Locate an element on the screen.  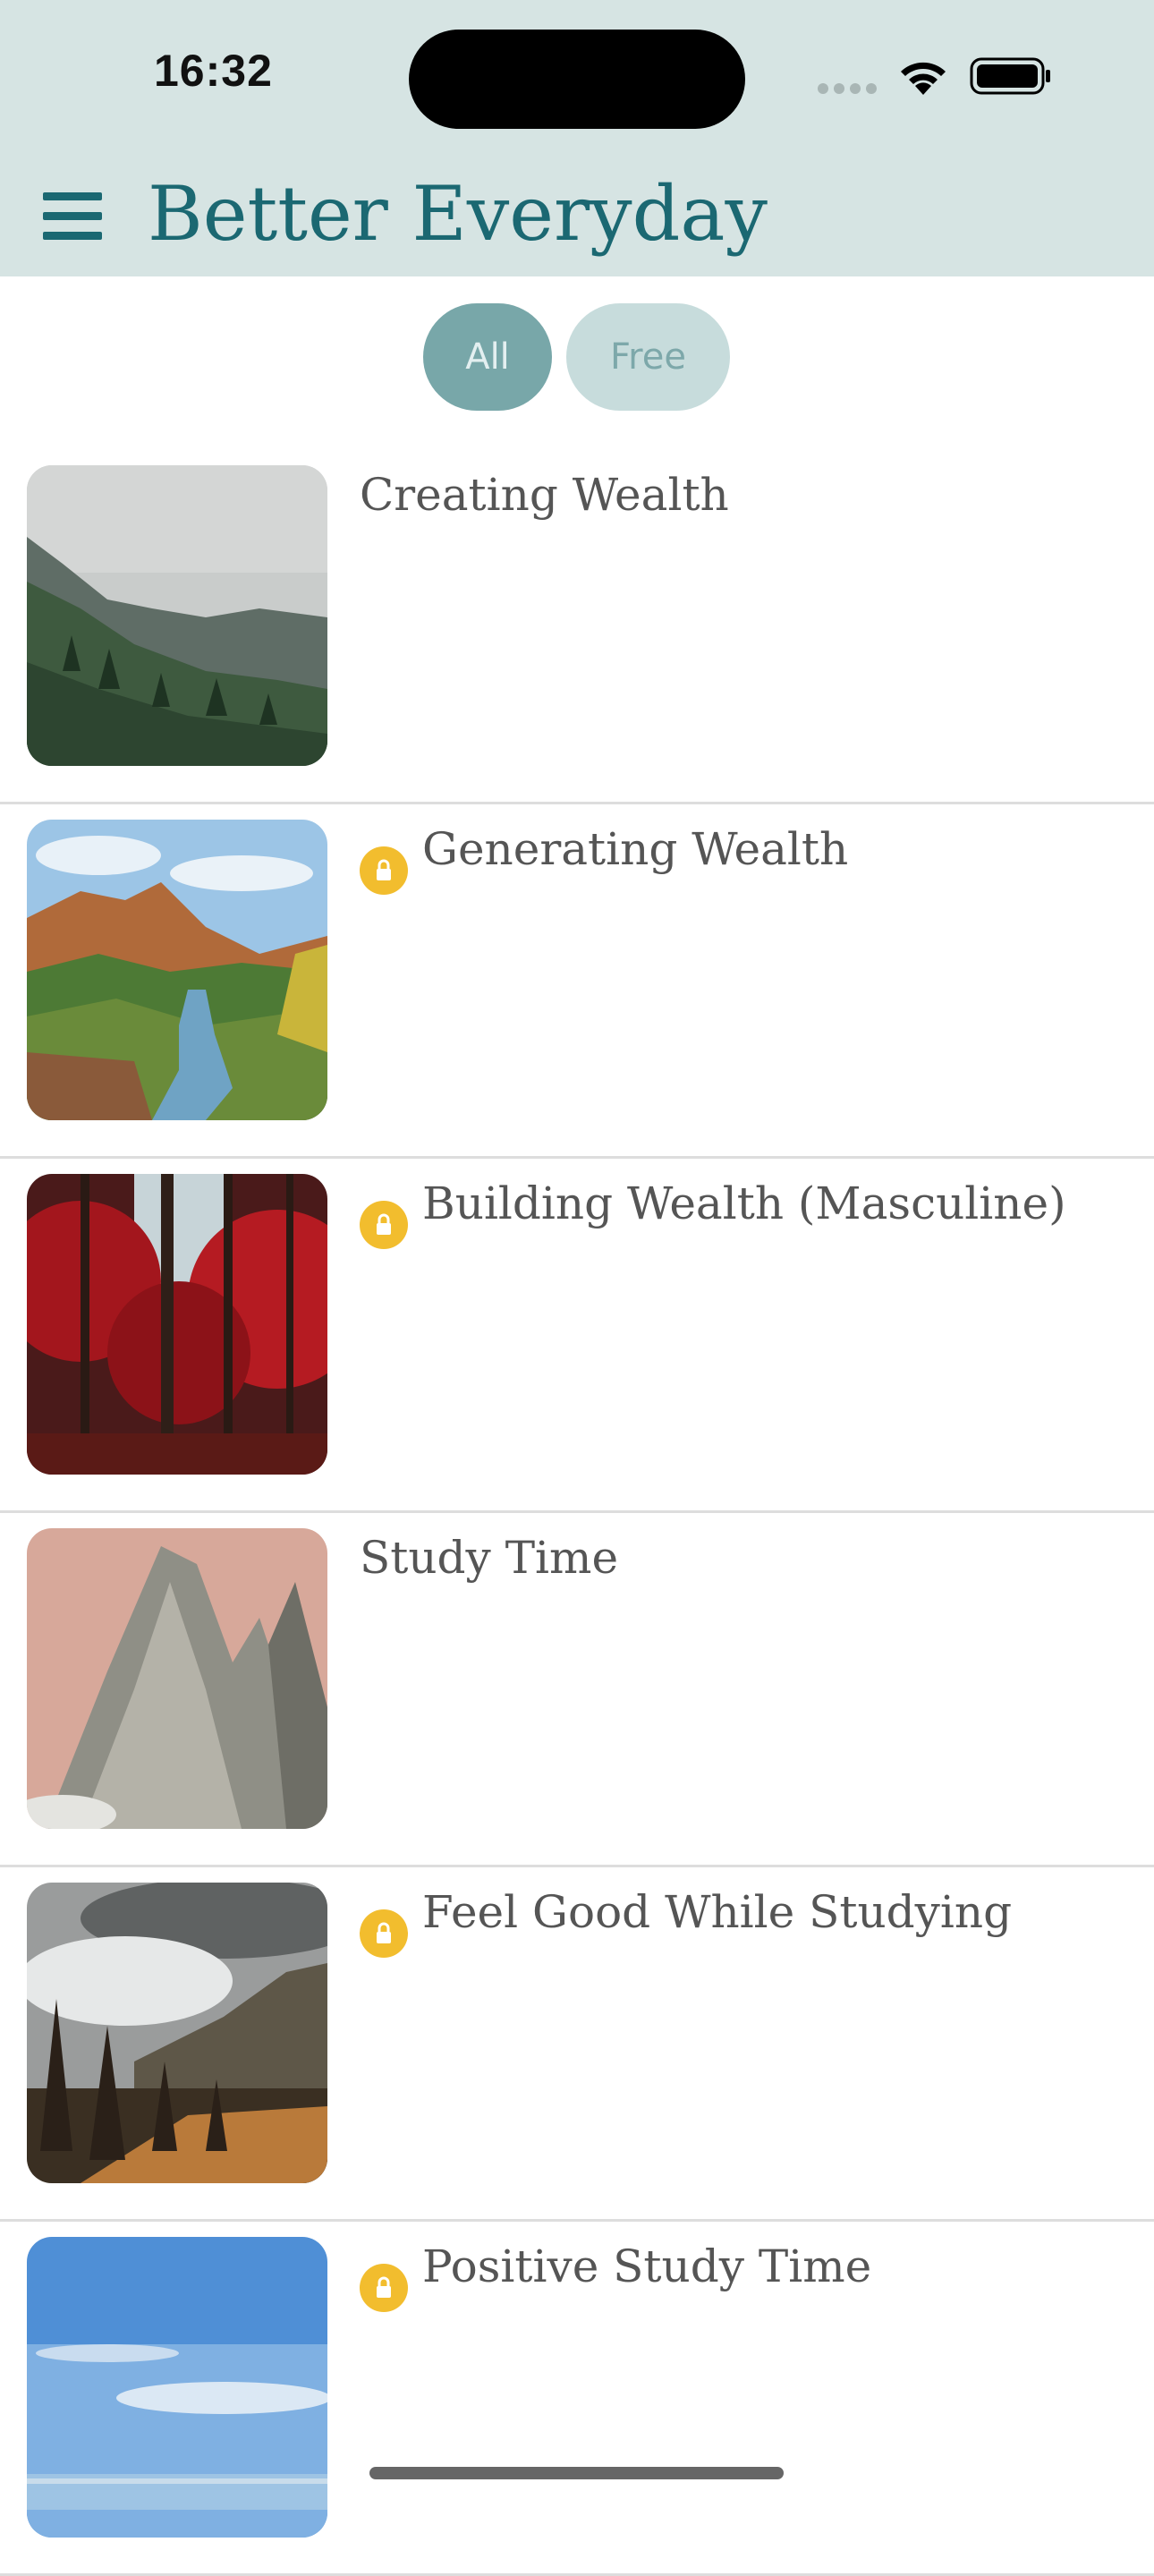
filter-free-button: Free is located at coordinates (648, 357).